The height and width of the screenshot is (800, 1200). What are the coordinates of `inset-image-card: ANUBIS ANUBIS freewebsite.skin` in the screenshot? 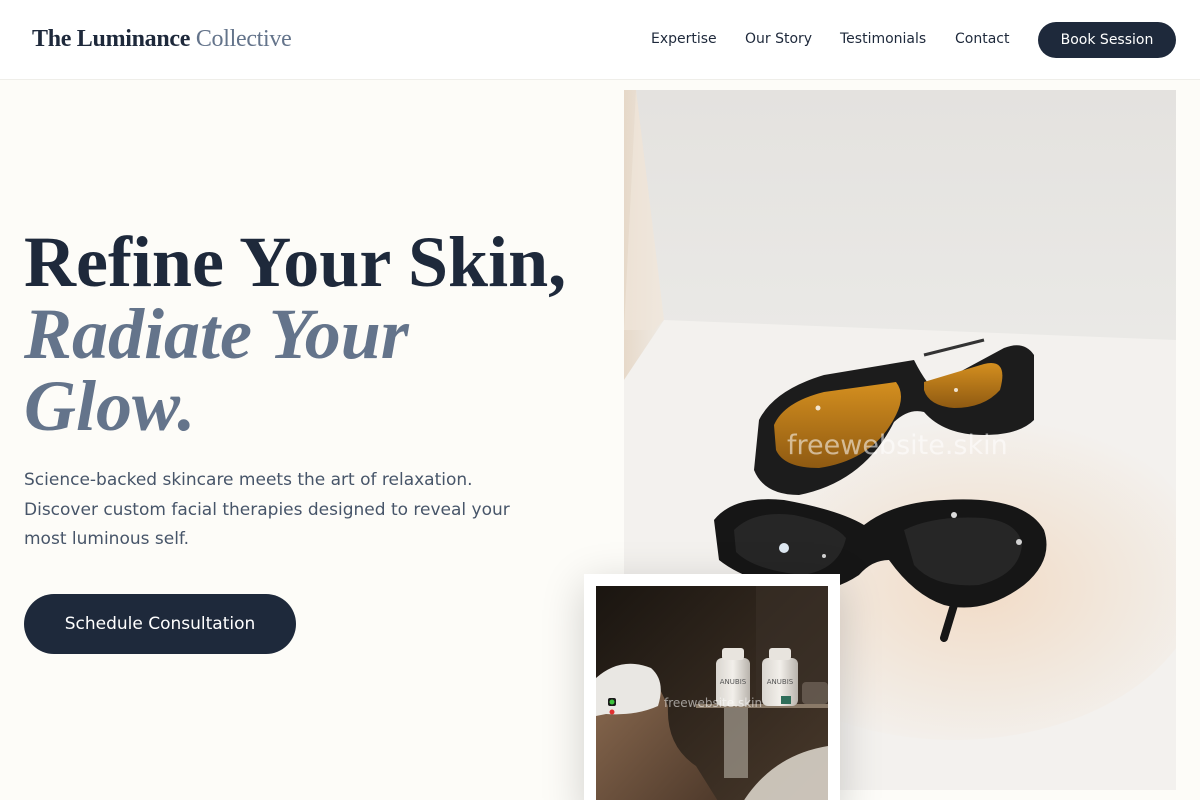 It's located at (712, 687).